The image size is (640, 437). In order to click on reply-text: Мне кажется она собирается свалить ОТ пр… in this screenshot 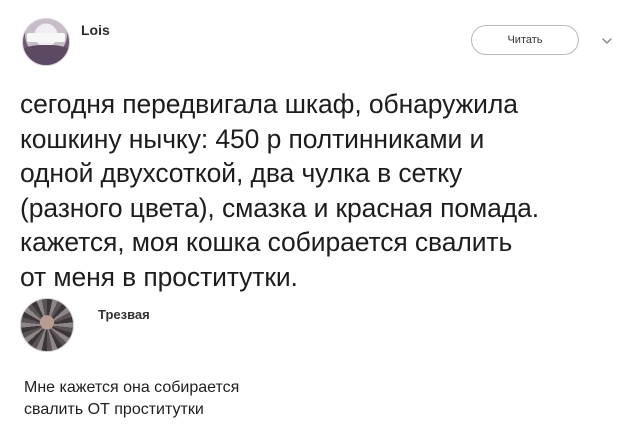, I will do `click(131, 399)`.